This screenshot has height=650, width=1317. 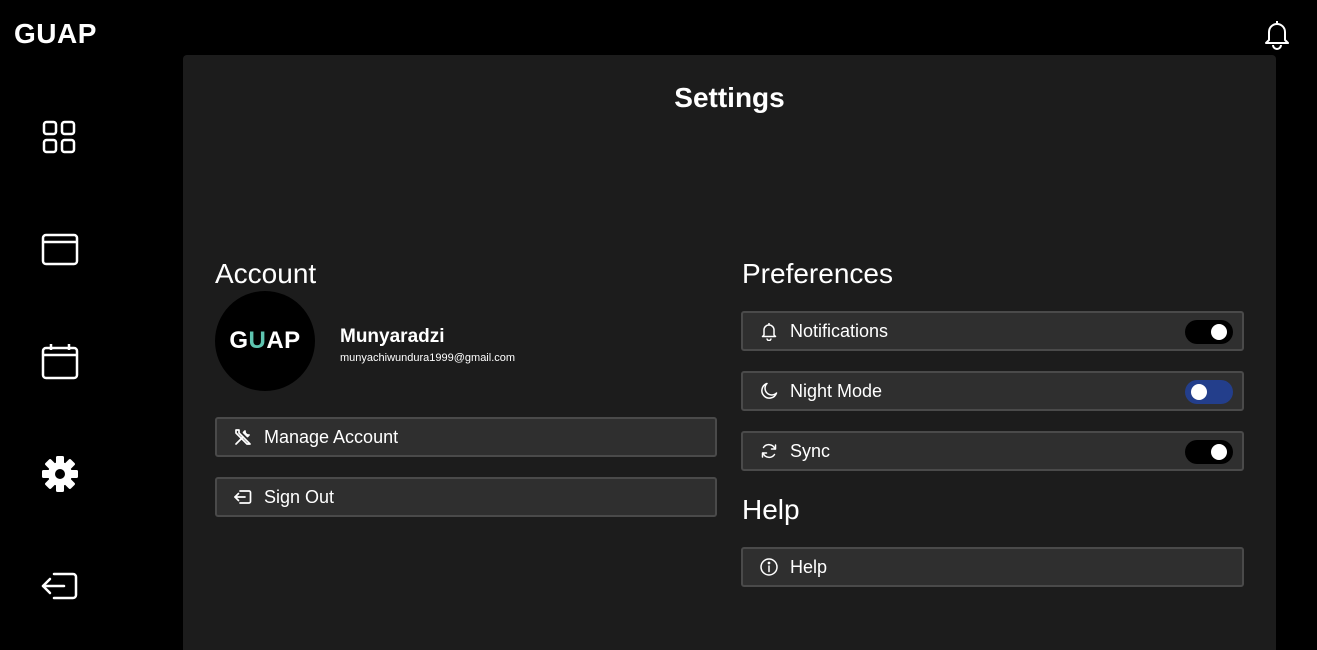 I want to click on grid-icon, so click(x=60, y=138).